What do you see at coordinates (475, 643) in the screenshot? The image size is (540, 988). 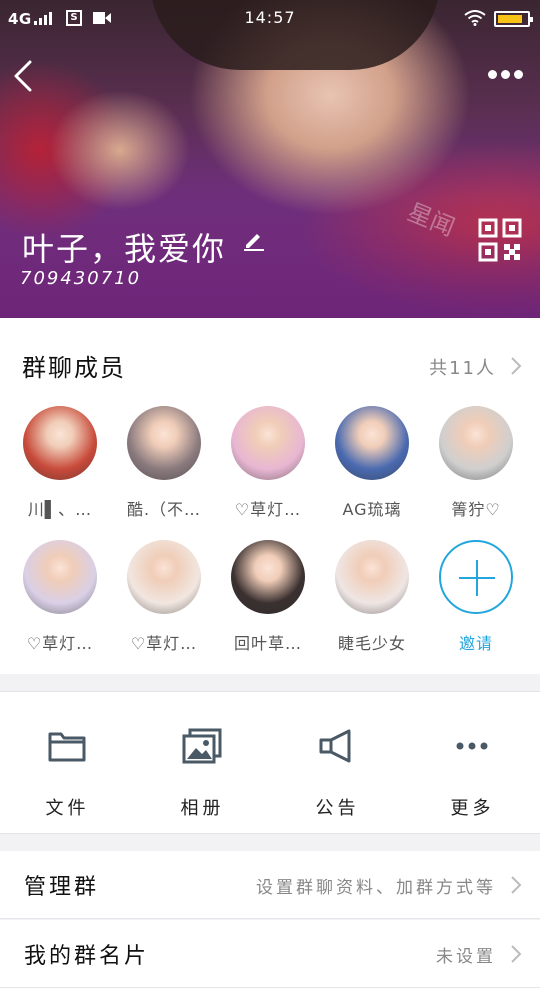 I see `invite-label: 邀请` at bounding box center [475, 643].